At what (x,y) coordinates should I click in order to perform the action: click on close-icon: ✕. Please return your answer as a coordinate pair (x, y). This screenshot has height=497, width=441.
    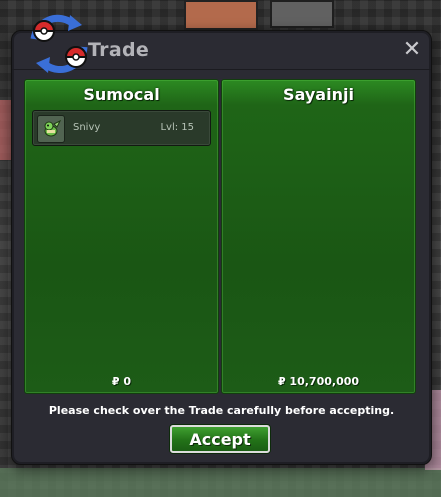
    Looking at the image, I should click on (412, 49).